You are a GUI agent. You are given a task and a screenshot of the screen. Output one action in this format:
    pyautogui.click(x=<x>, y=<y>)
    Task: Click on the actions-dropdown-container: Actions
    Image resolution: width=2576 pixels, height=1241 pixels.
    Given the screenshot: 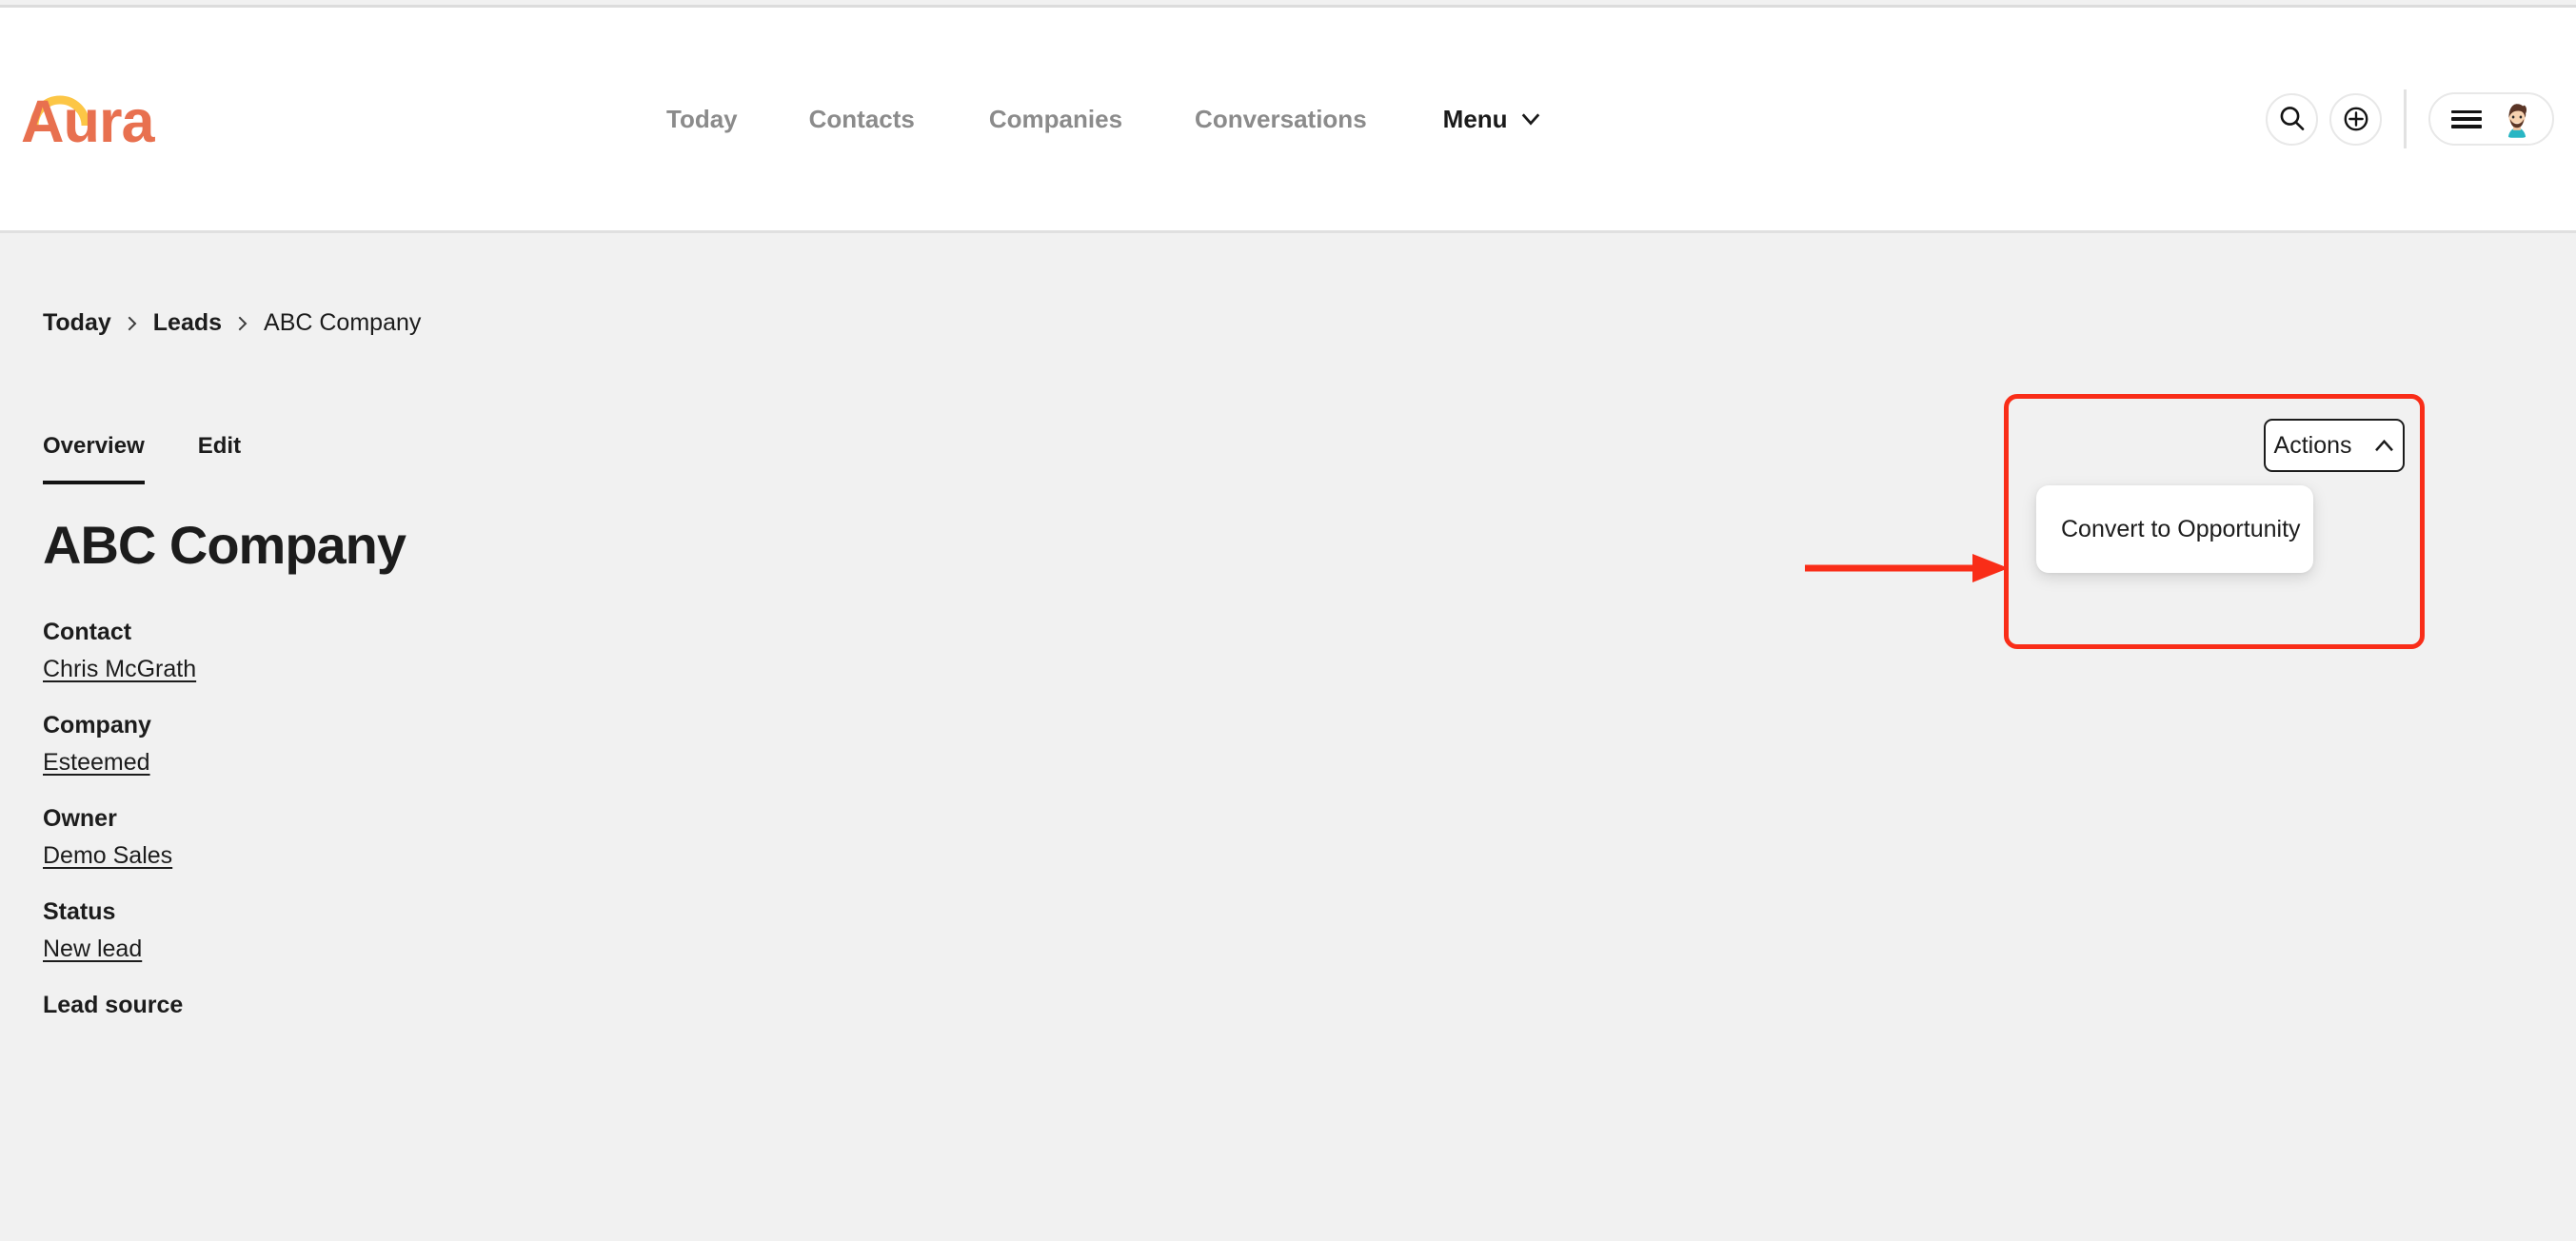 What is the action you would take?
    pyautogui.click(x=2334, y=445)
    